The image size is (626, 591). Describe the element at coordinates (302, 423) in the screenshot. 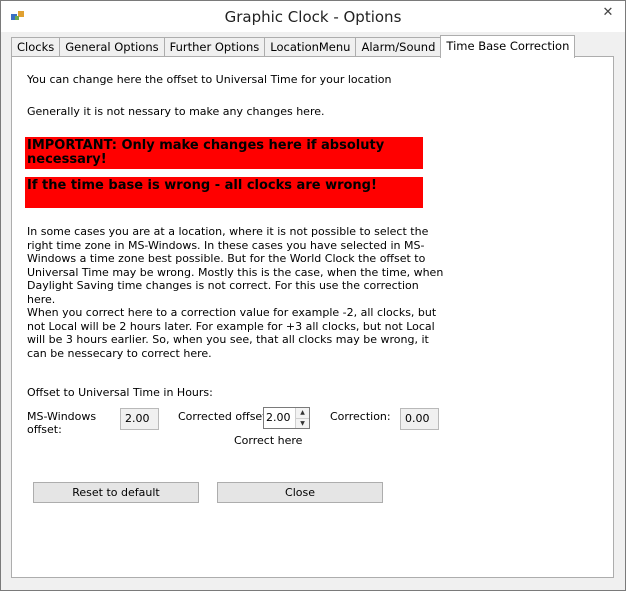

I see `spin-down-icon: ▼` at that location.